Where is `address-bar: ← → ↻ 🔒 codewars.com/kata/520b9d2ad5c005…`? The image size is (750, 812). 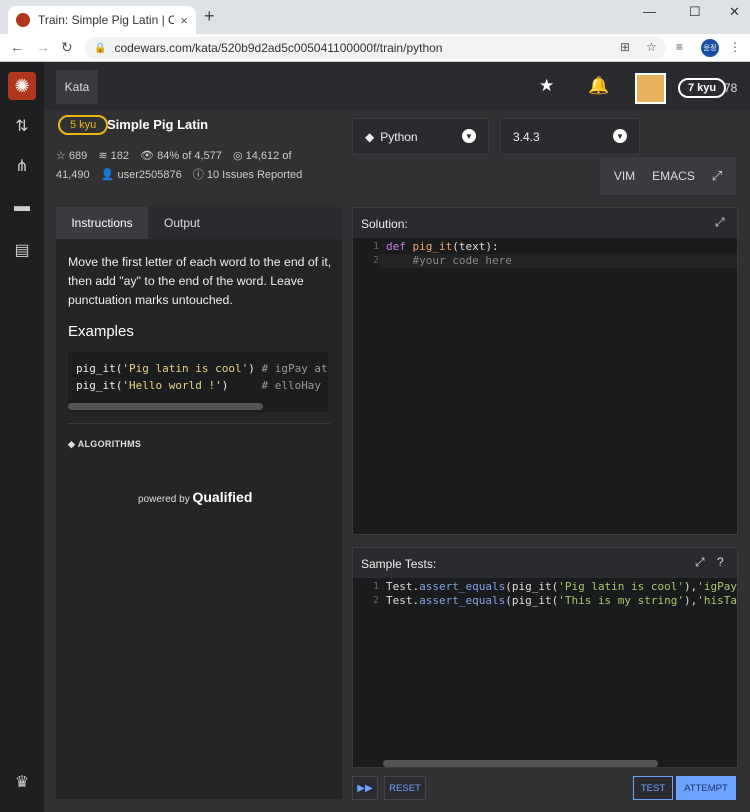
address-bar: ← → ↻ 🔒 codewars.com/kata/520b9d2ad5c005… is located at coordinates (375, 48).